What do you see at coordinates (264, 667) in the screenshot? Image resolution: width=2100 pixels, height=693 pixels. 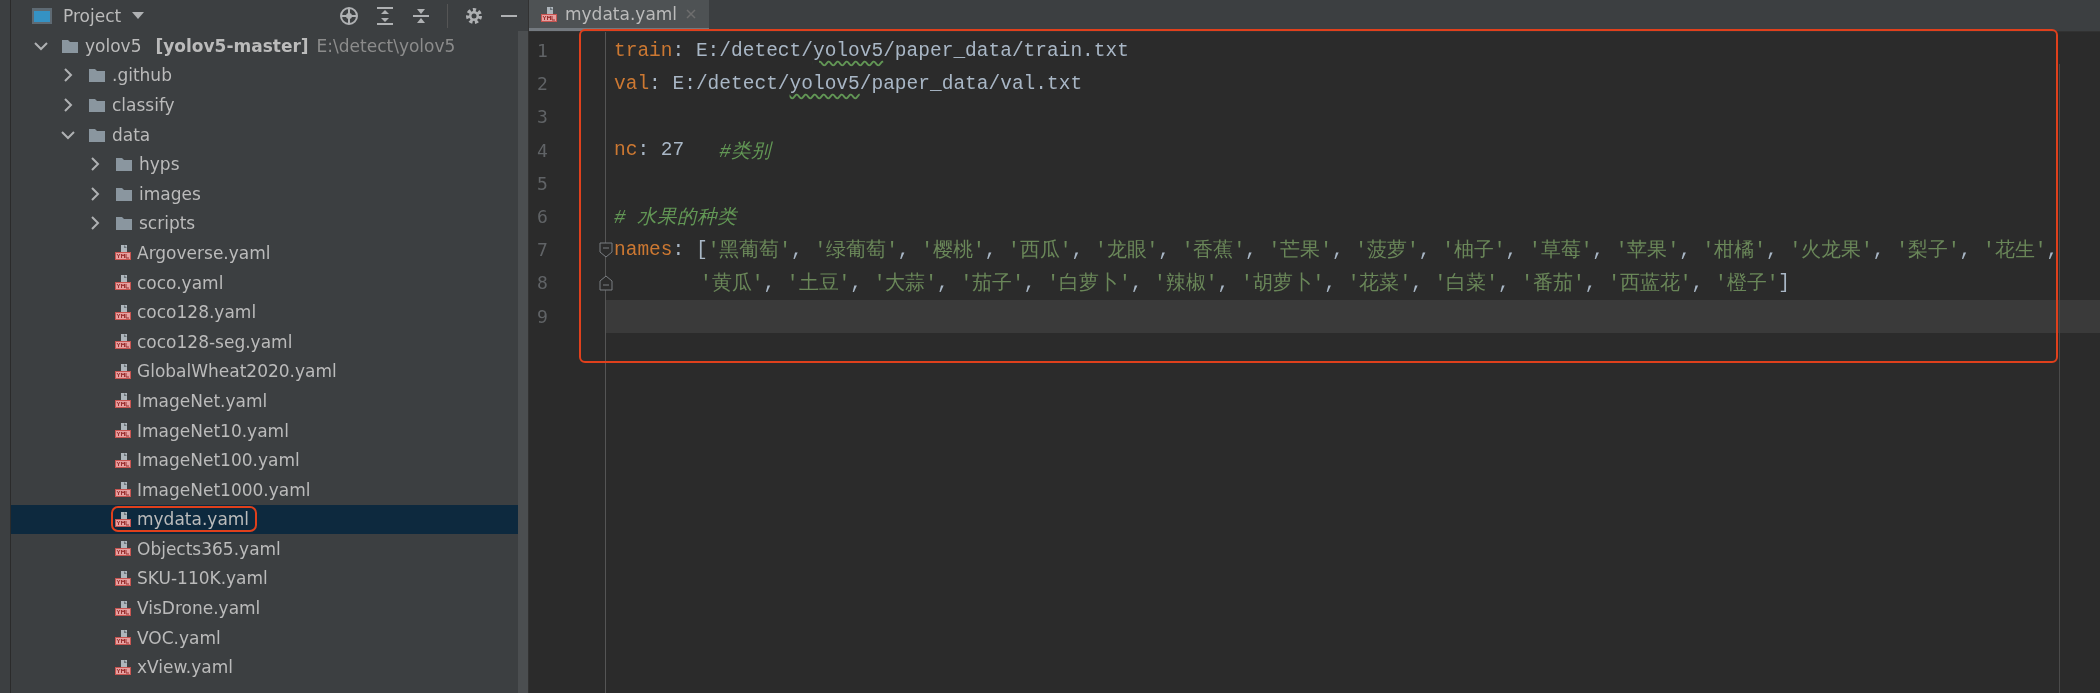 I see `tree-row: xView.yaml` at bounding box center [264, 667].